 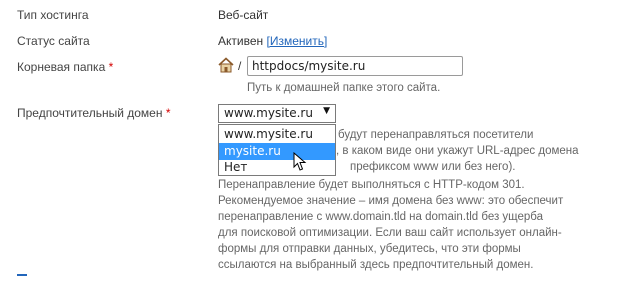 What do you see at coordinates (296, 41) in the screenshot?
I see `change-status-link: [Изменить]` at bounding box center [296, 41].